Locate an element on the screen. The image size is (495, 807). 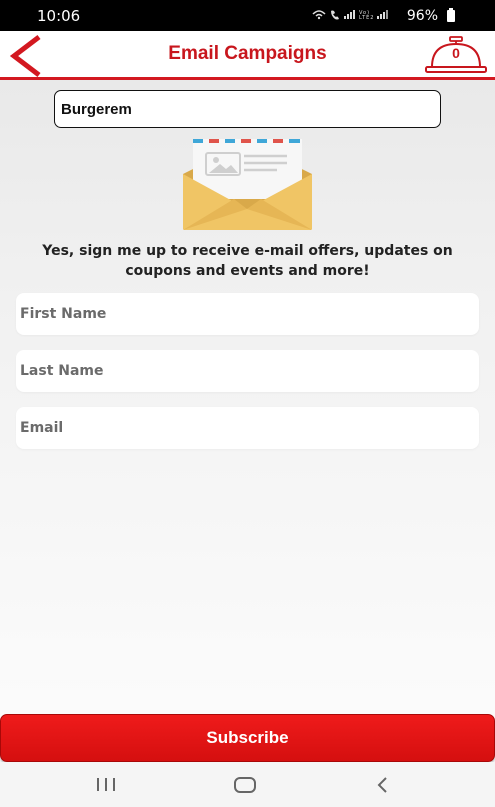
home-button is located at coordinates (245, 785).